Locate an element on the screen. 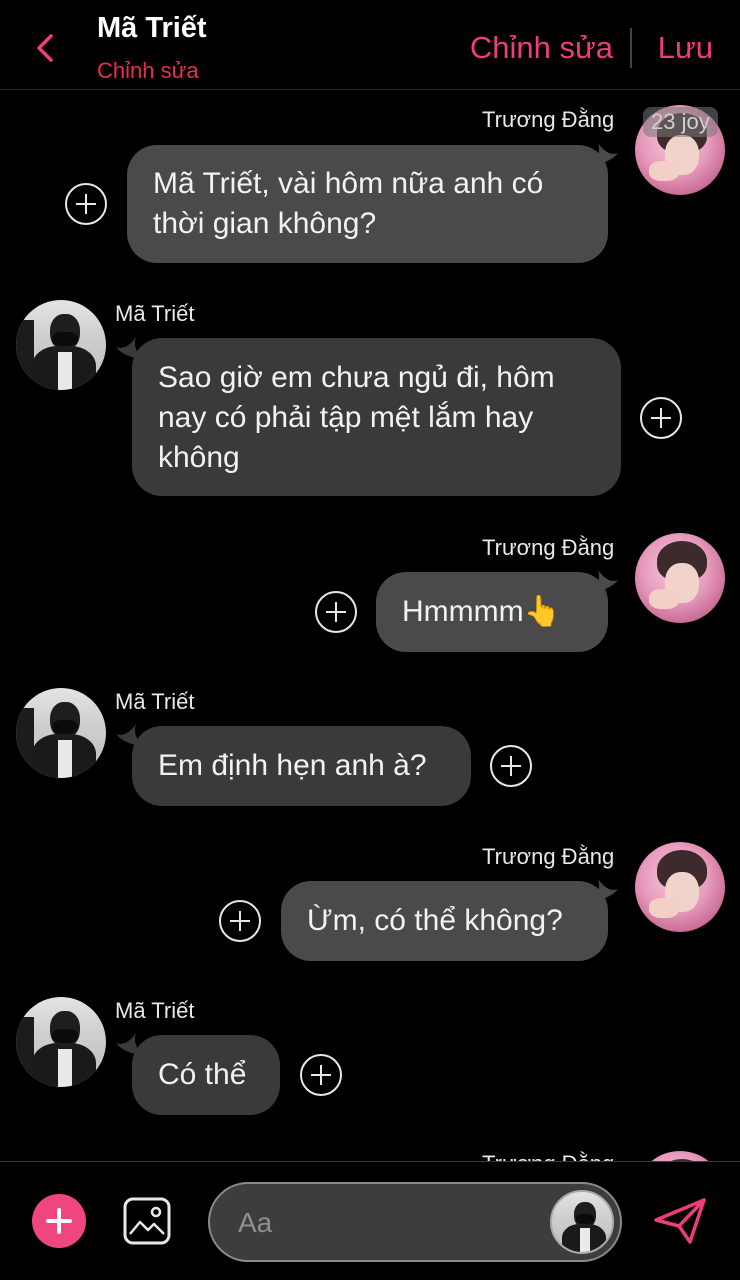 This screenshot has height=1280, width=740. chat-header: Mã Triết Chỉnh sửa Chỉnh sửa Lưu is located at coordinates (370, 45).